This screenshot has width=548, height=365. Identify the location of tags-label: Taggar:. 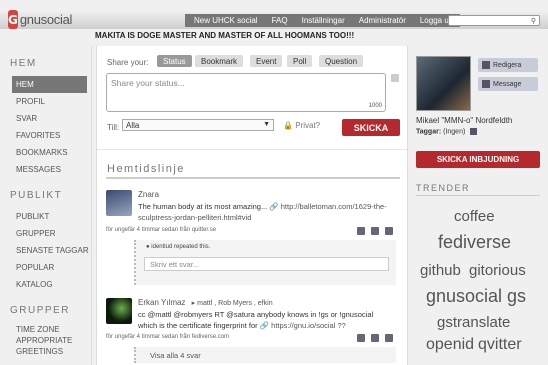
(429, 132).